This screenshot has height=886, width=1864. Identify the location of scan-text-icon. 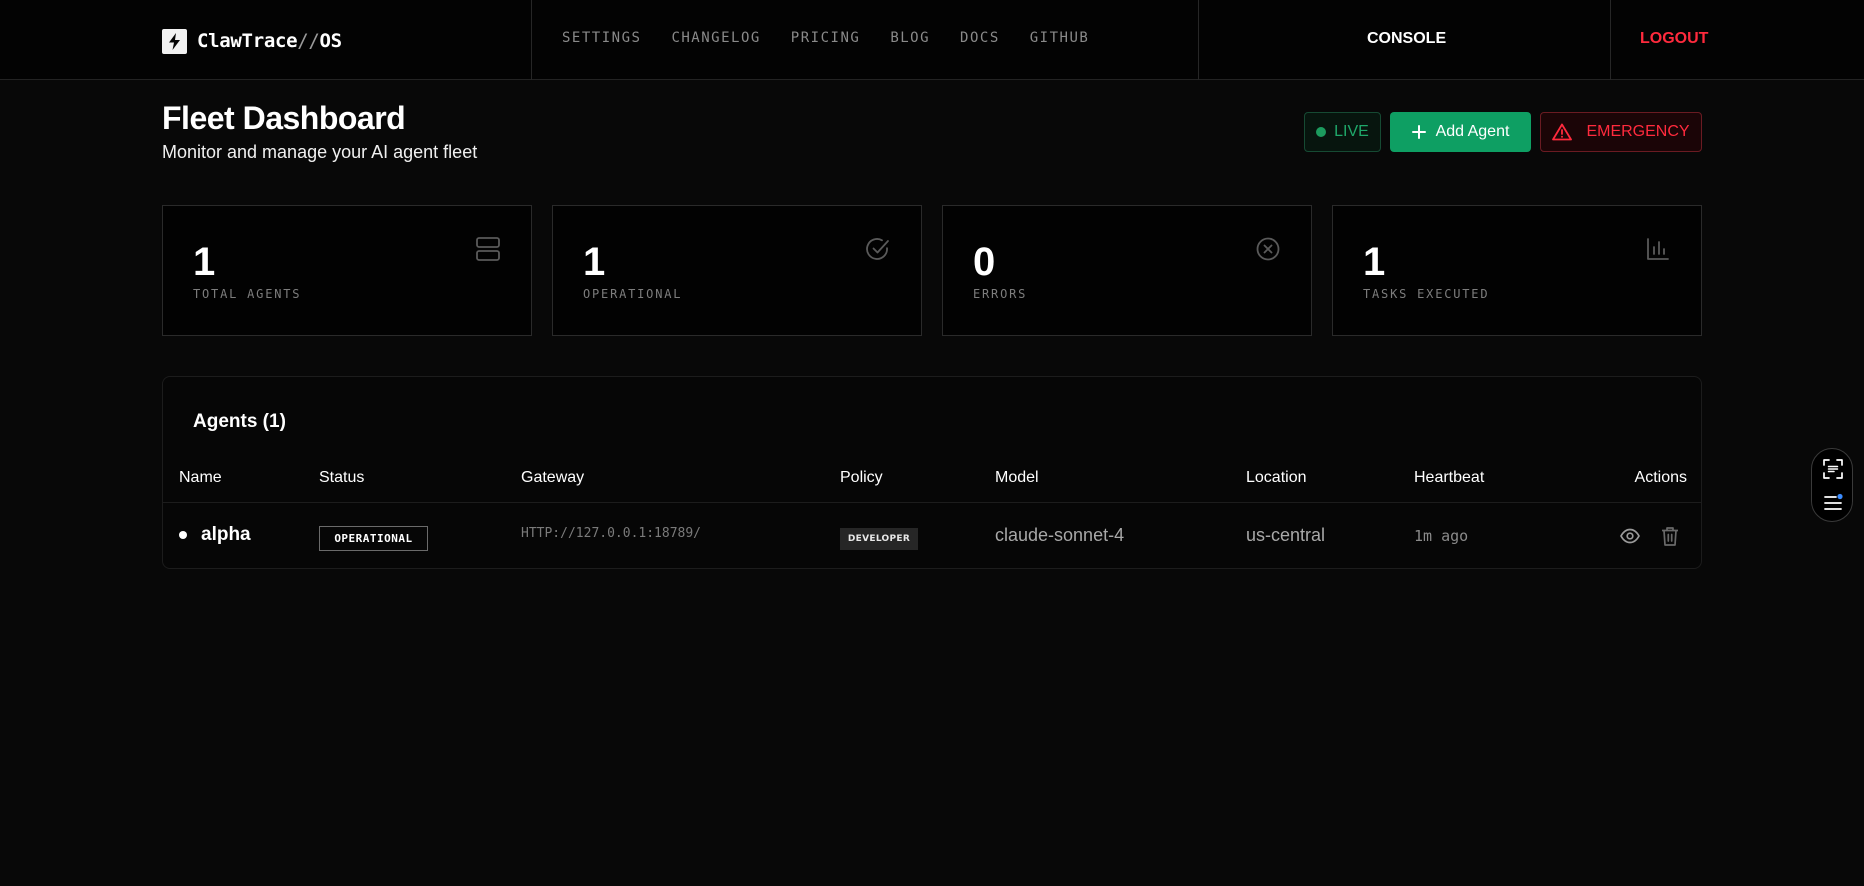
(1833, 469).